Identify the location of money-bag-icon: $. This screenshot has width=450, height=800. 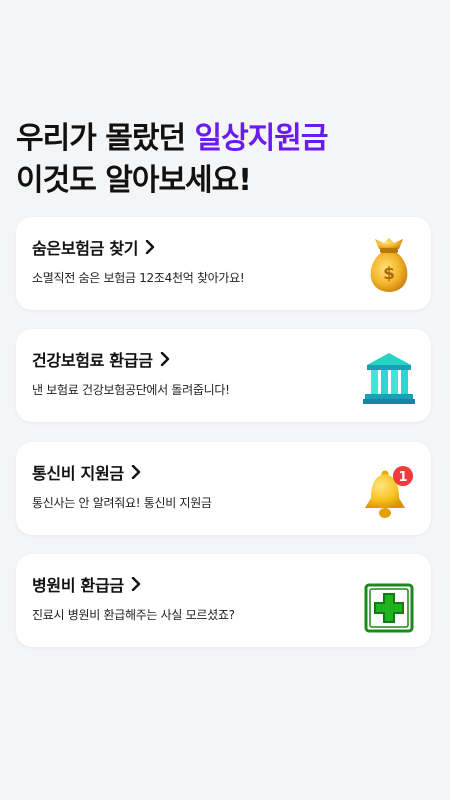
(389, 265).